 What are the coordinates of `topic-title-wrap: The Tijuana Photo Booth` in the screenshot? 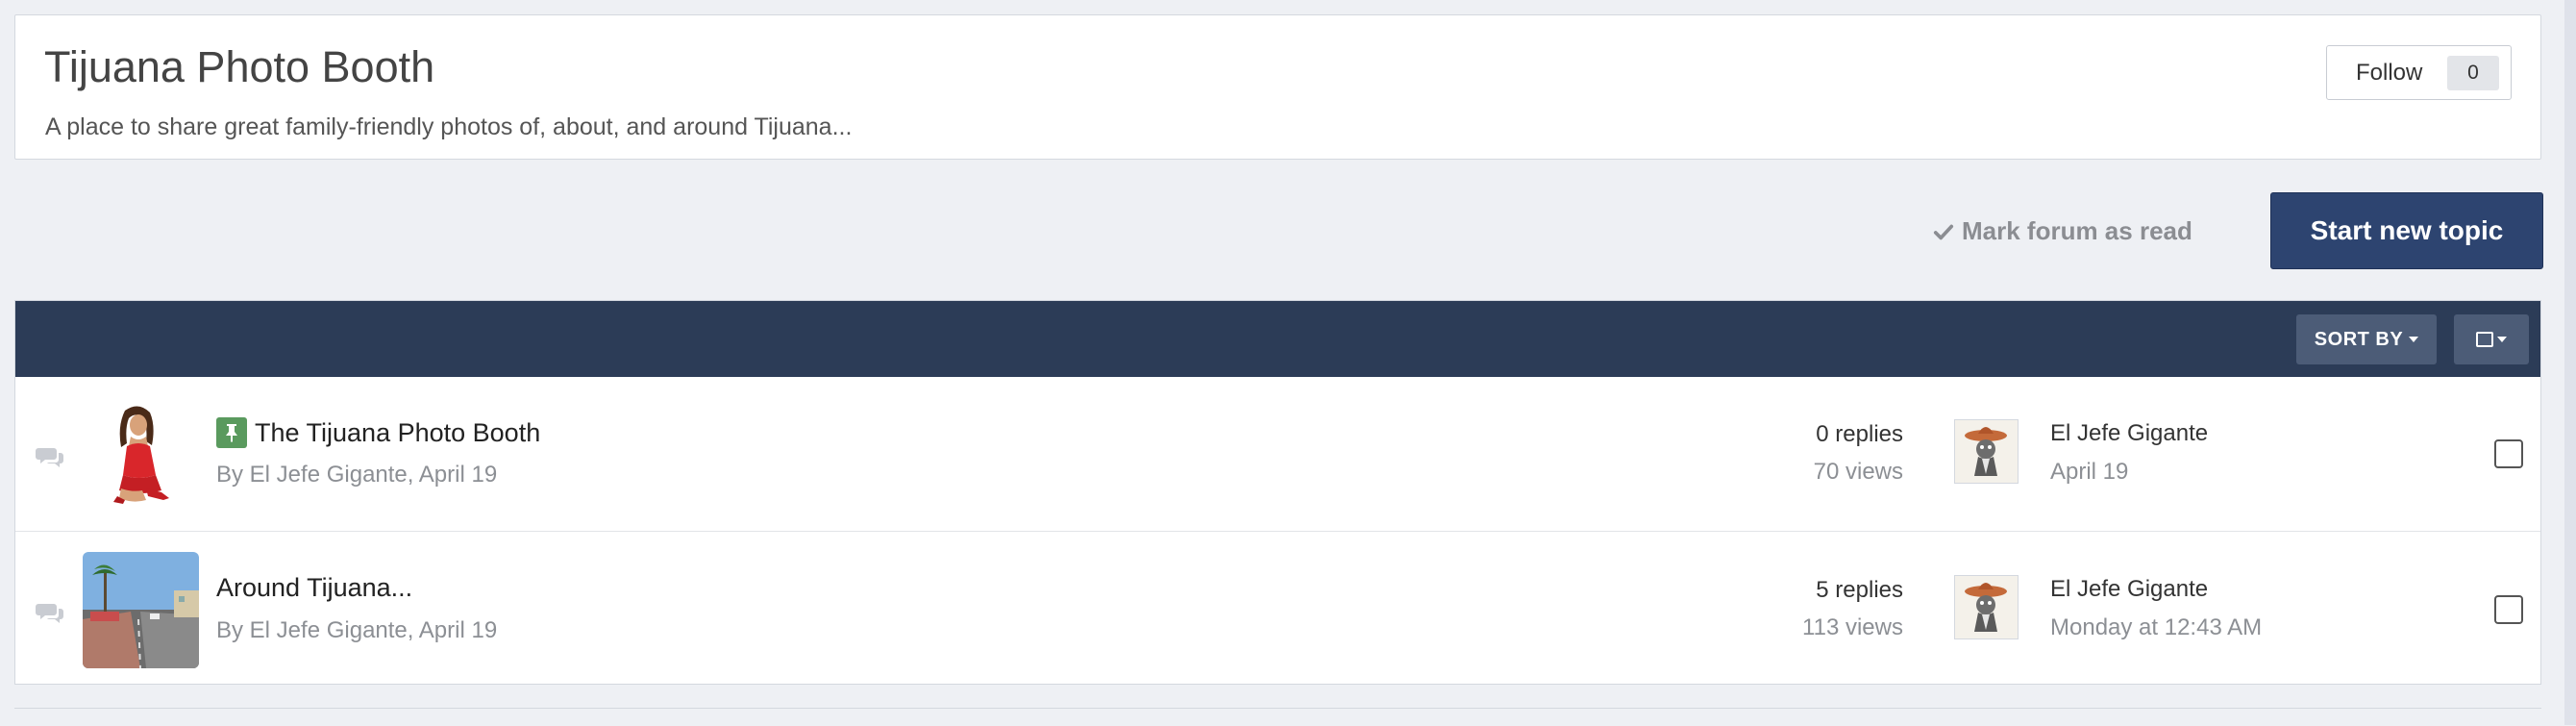 It's located at (378, 432).